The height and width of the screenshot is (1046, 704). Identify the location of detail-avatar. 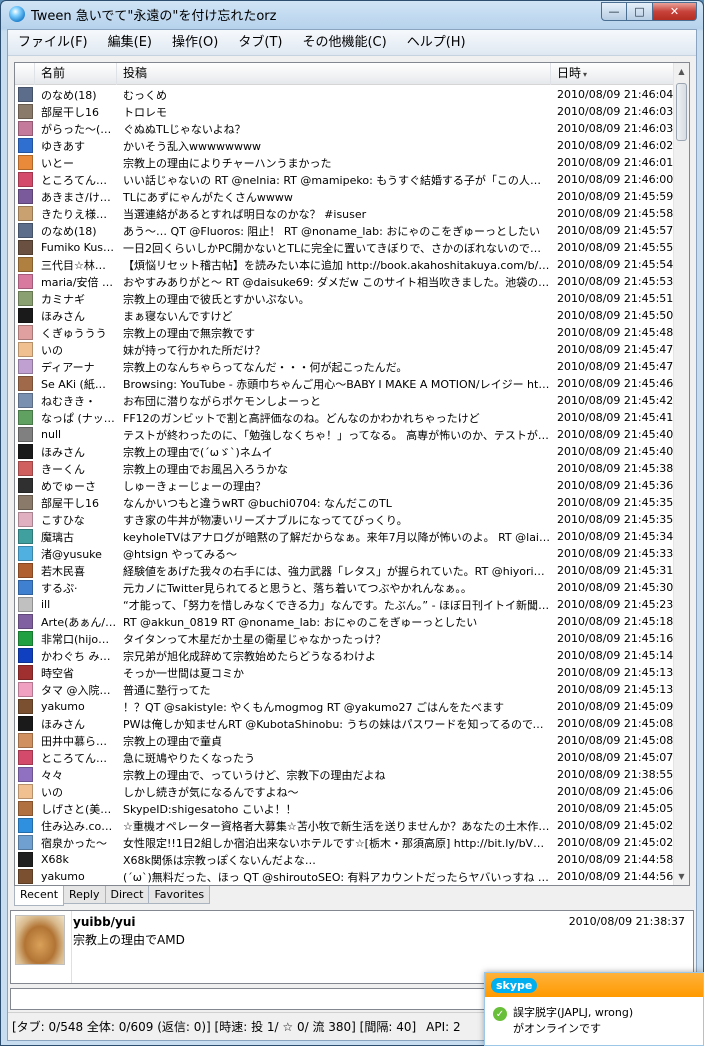
(40, 940).